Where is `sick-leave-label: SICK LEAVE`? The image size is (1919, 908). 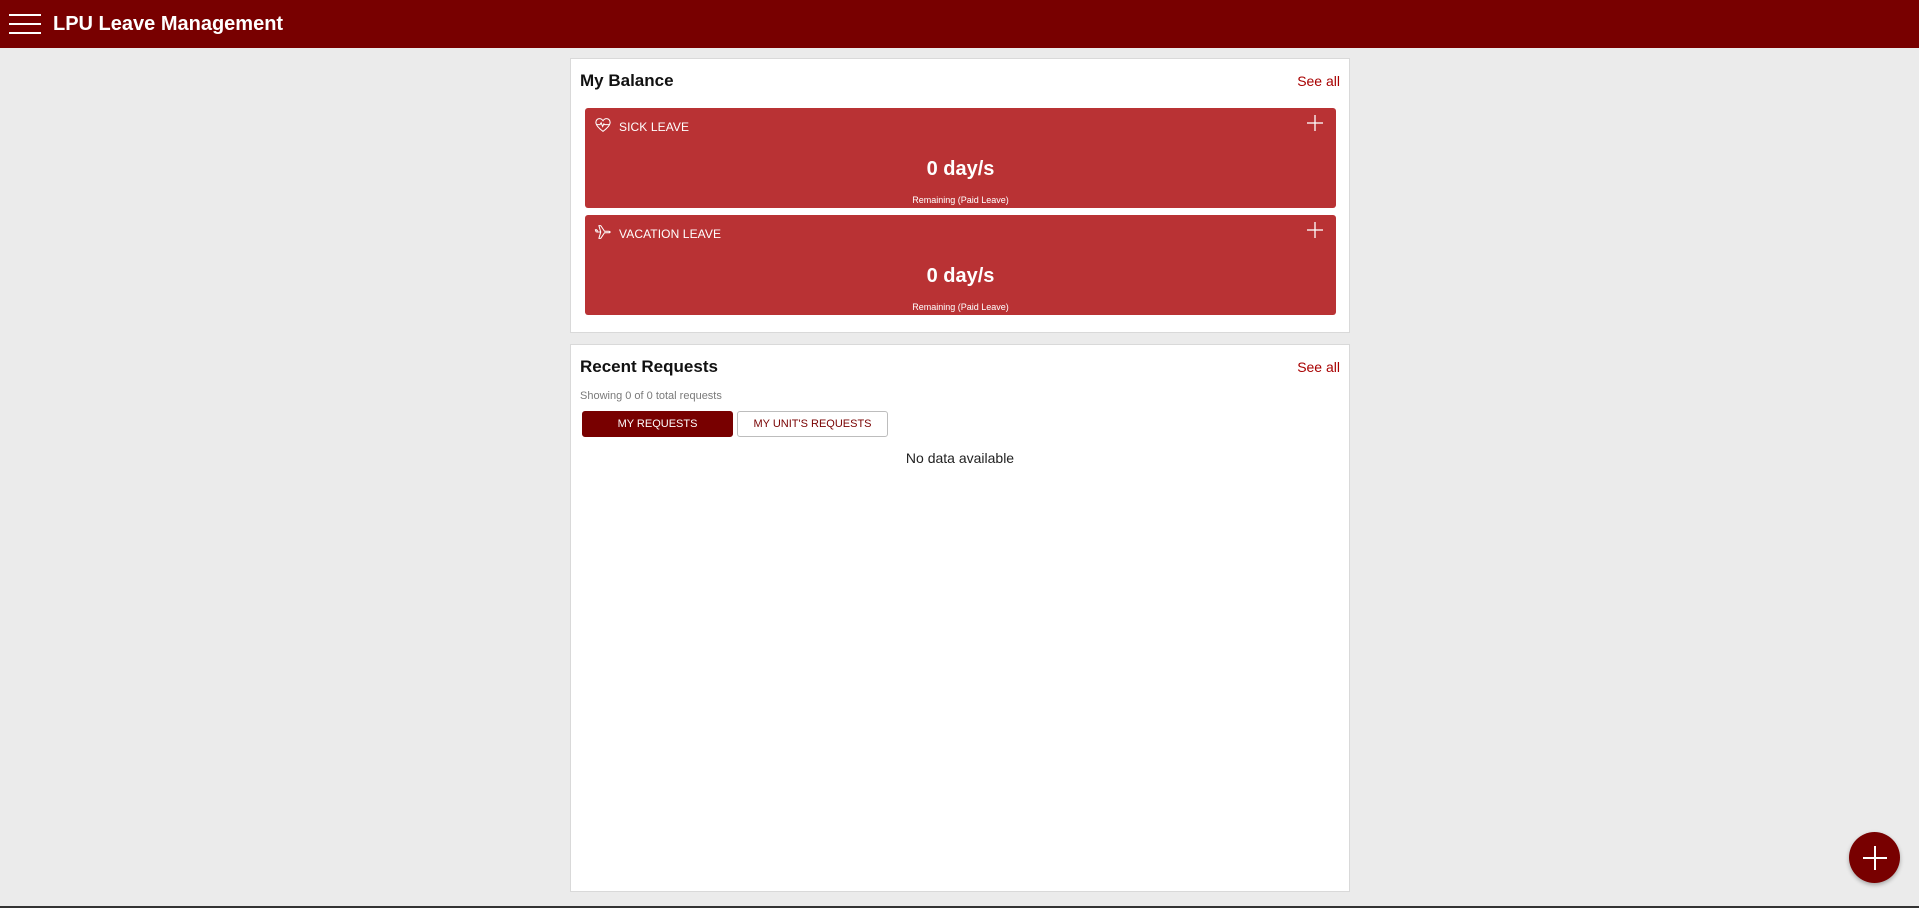 sick-leave-label: SICK LEAVE is located at coordinates (654, 127).